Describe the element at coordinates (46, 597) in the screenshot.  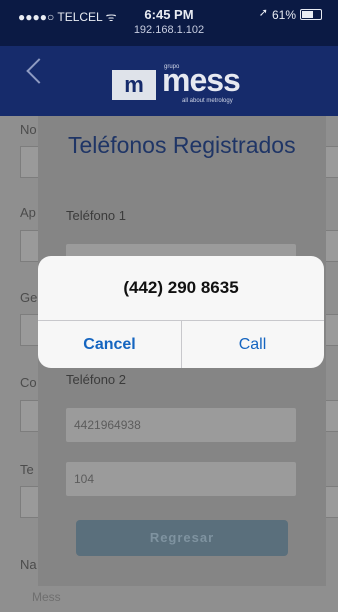
I see `bg-value-bottom: Mess` at that location.